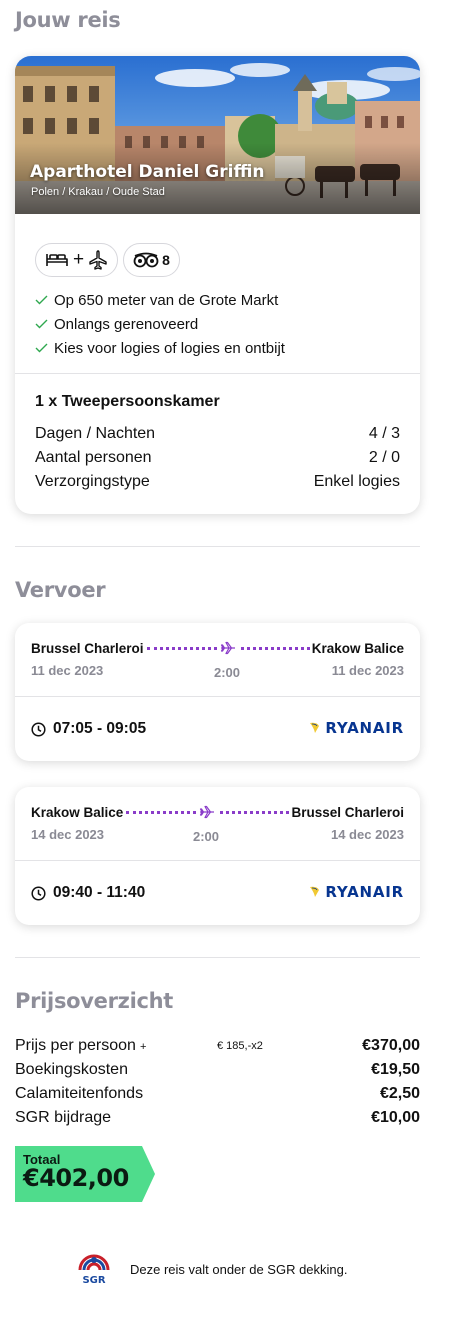 Image resolution: width=456 pixels, height=1326 pixels. What do you see at coordinates (93, 1280) in the screenshot?
I see `sgr-logo-text: SGR` at bounding box center [93, 1280].